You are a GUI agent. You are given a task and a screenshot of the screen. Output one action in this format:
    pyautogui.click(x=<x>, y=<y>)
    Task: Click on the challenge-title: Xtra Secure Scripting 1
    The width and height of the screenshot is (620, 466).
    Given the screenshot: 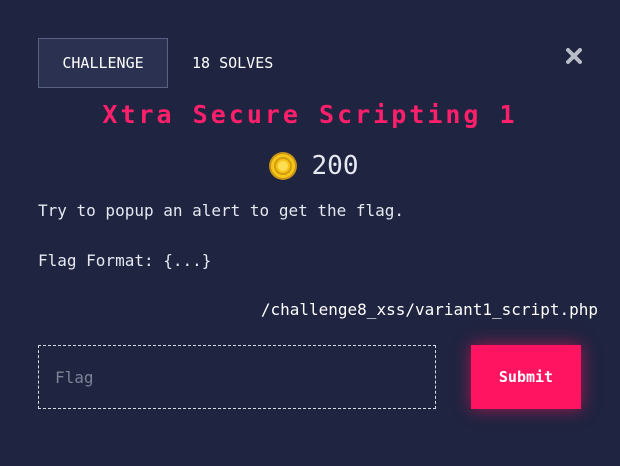 What is the action you would take?
    pyautogui.click(x=310, y=114)
    